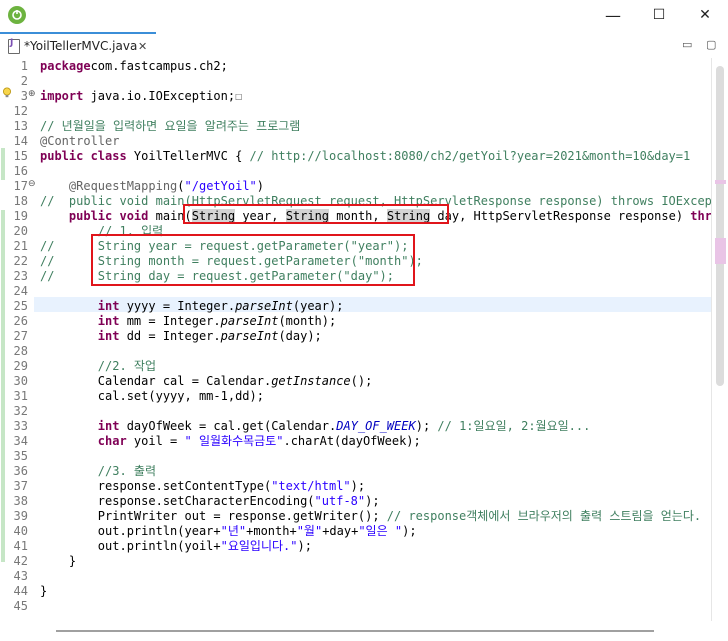 This screenshot has width=728, height=641. What do you see at coordinates (355, 456) in the screenshot?
I see `code-line: 35` at bounding box center [355, 456].